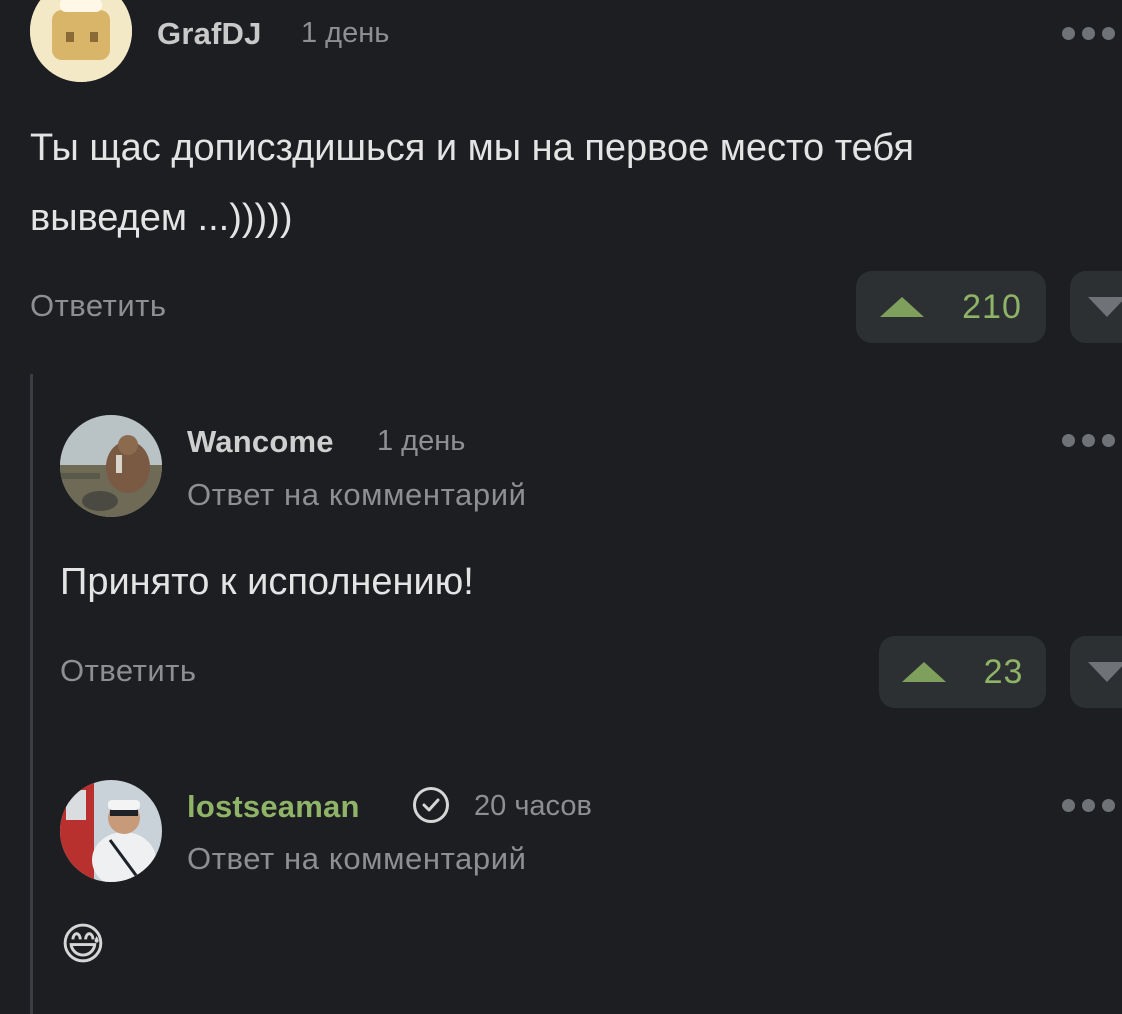 The image size is (1122, 1014). What do you see at coordinates (260, 442) in the screenshot?
I see `comment-author: Wancome` at bounding box center [260, 442].